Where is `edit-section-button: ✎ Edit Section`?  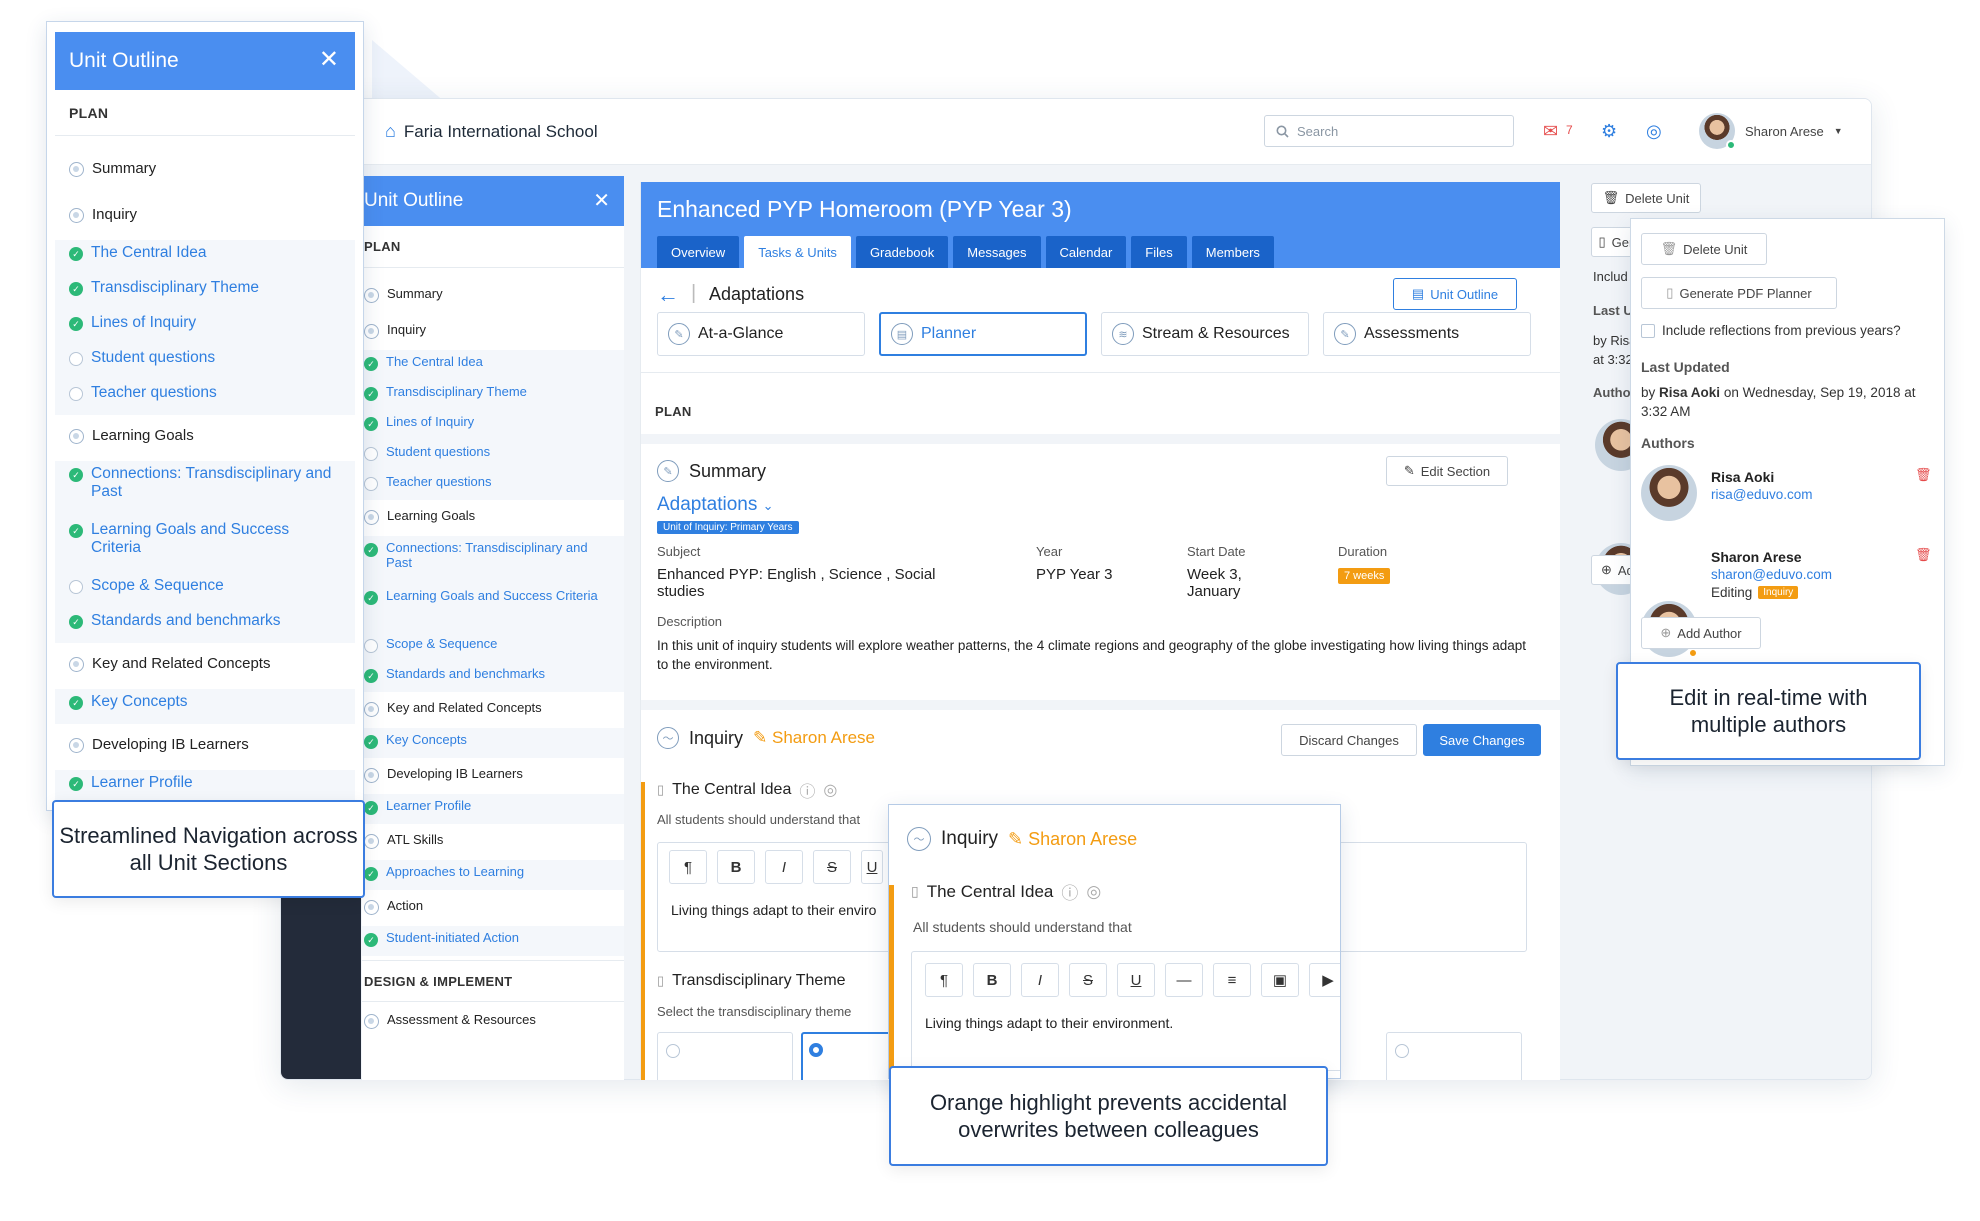 edit-section-button: ✎ Edit Section is located at coordinates (1447, 471).